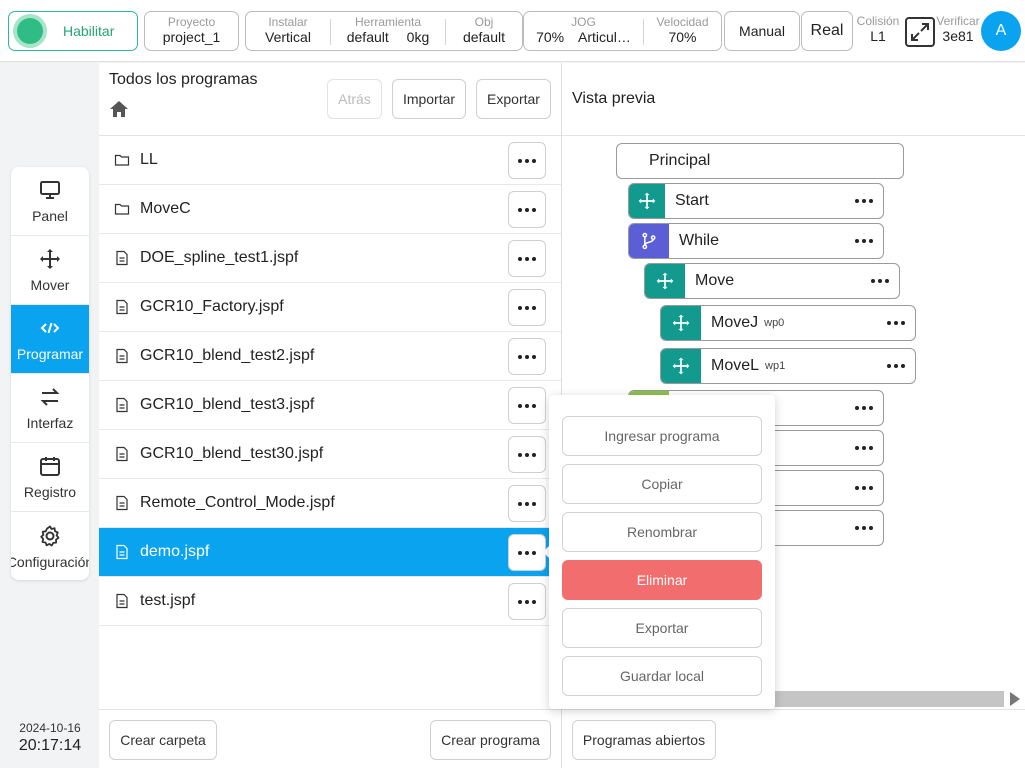 Image resolution: width=1025 pixels, height=768 pixels. Describe the element at coordinates (50, 745) in the screenshot. I see `current-time: 20:17:14` at that location.